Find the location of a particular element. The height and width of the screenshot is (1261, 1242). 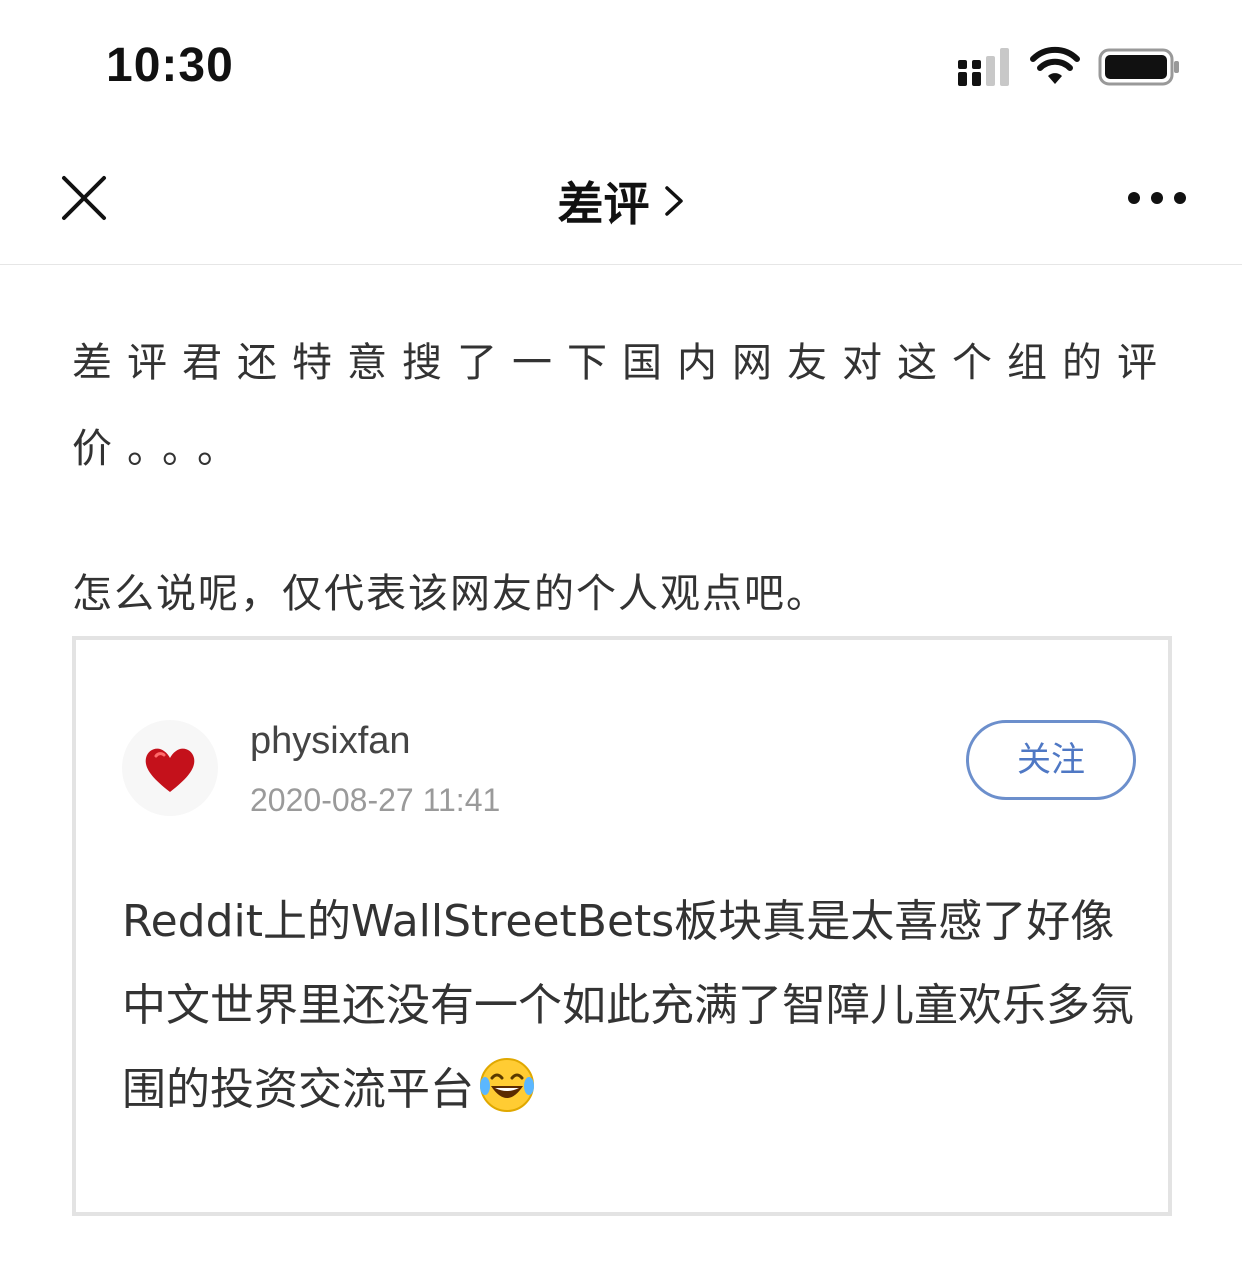

wifi-icon is located at coordinates (1055, 65).